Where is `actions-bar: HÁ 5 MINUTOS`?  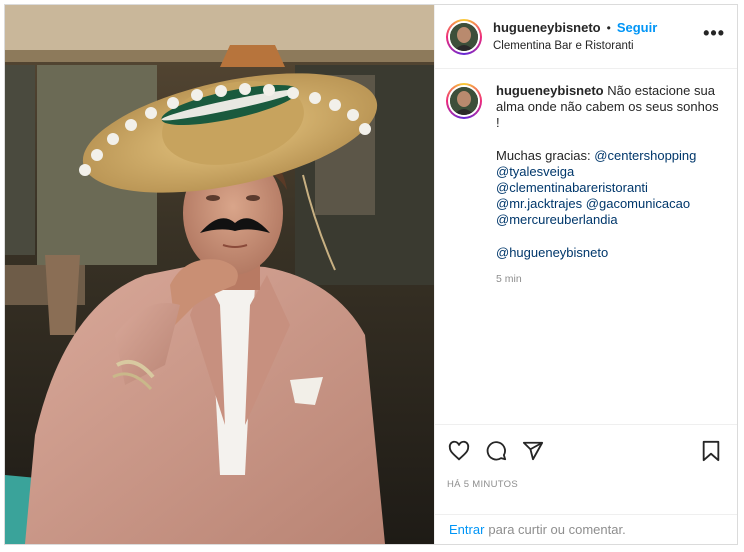
actions-bar: HÁ 5 MINUTOS is located at coordinates (586, 469).